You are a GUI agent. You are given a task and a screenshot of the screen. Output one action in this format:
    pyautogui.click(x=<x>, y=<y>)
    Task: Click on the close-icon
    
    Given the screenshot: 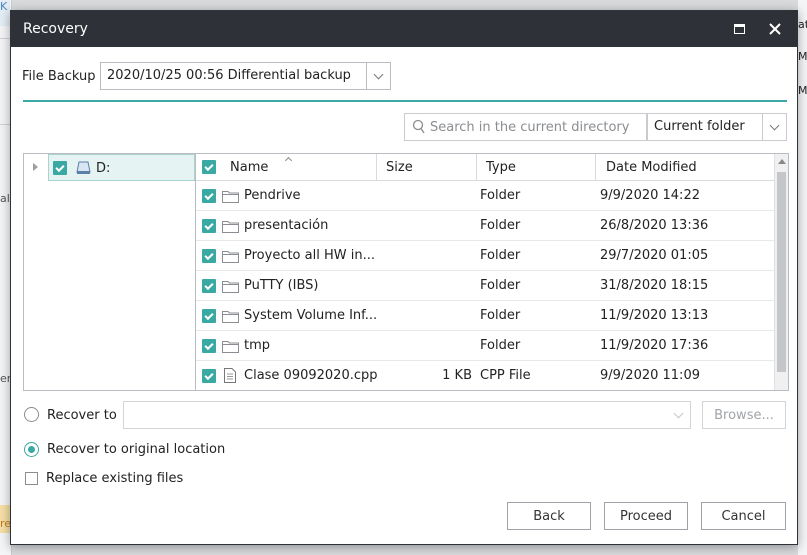 What is the action you would take?
    pyautogui.click(x=775, y=29)
    